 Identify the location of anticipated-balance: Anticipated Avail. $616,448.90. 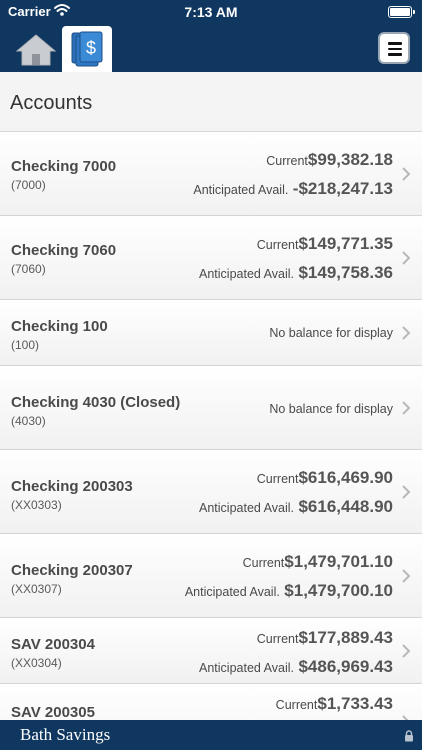
(296, 507).